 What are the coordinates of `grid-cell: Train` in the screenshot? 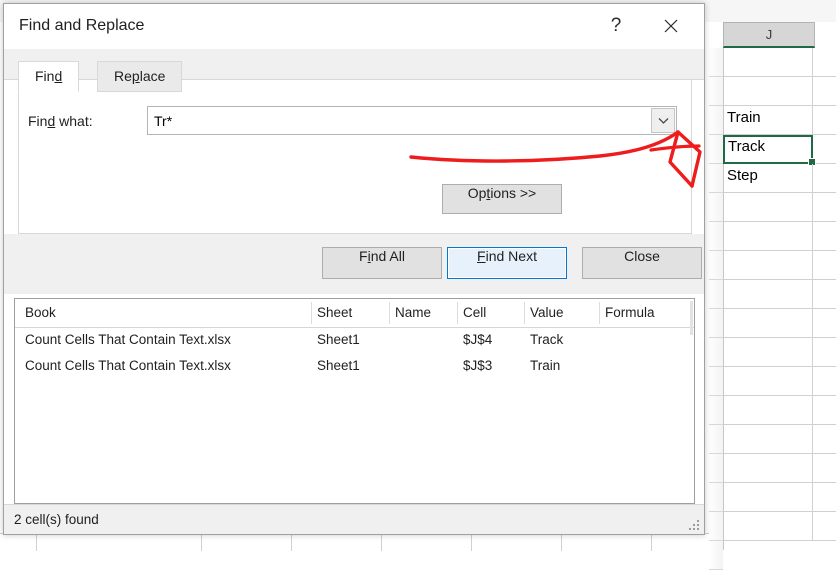 It's located at (768, 120).